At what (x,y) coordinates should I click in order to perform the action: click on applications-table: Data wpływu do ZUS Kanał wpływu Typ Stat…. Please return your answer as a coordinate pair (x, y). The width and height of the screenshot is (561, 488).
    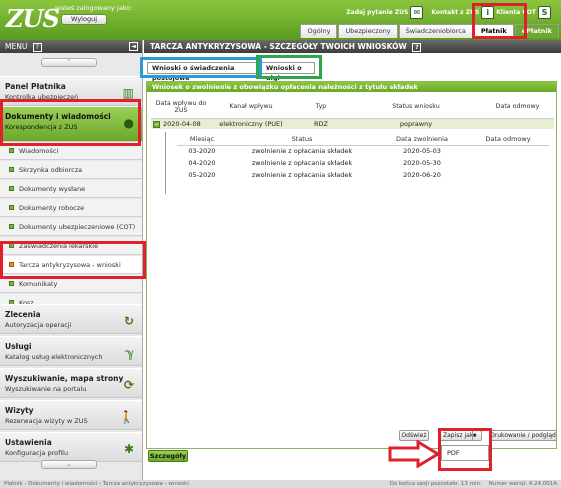
    Looking at the image, I should click on (352, 112).